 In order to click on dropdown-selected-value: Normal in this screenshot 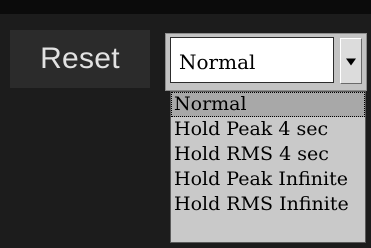, I will do `click(217, 62)`.